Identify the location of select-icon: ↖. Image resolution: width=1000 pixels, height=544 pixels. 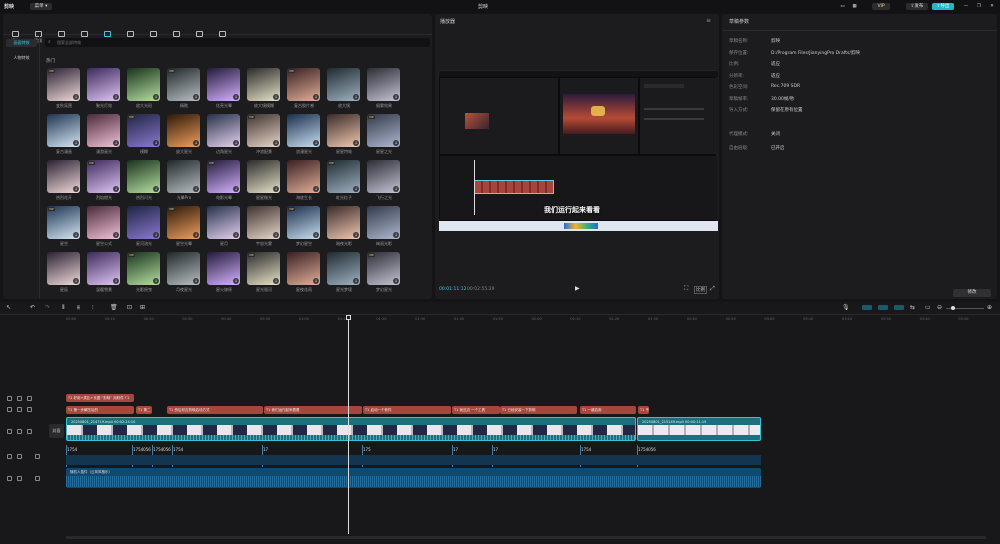
(8, 307).